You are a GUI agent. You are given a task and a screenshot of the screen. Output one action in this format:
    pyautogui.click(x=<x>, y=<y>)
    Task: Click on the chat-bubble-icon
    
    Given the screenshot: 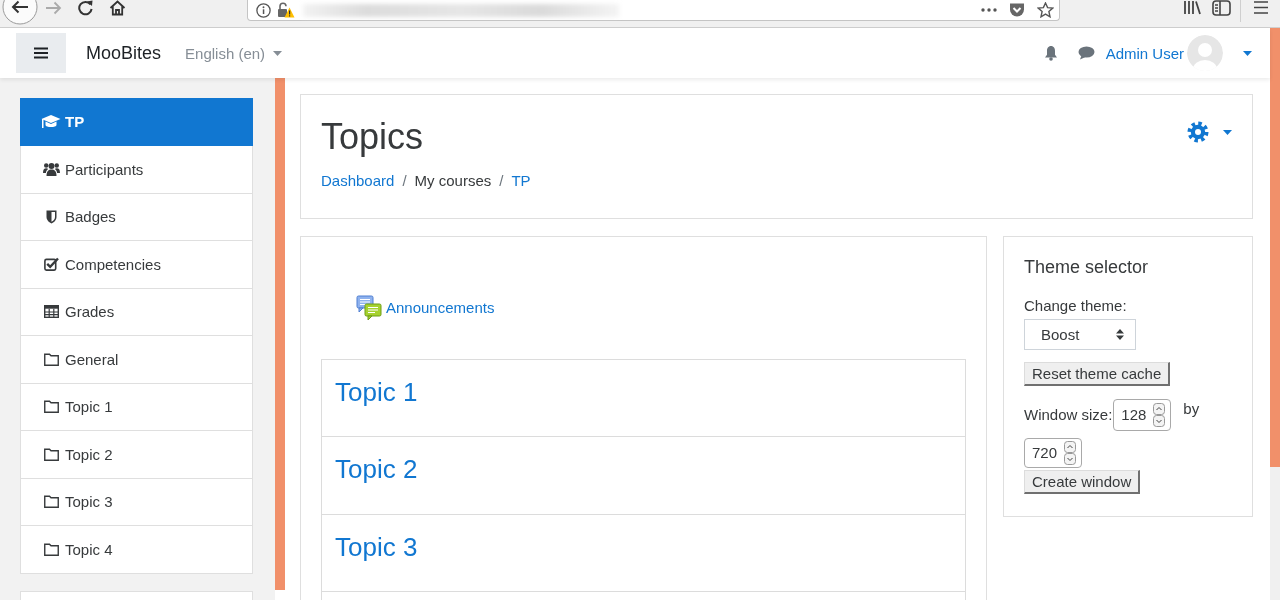 What is the action you would take?
    pyautogui.click(x=1086, y=53)
    